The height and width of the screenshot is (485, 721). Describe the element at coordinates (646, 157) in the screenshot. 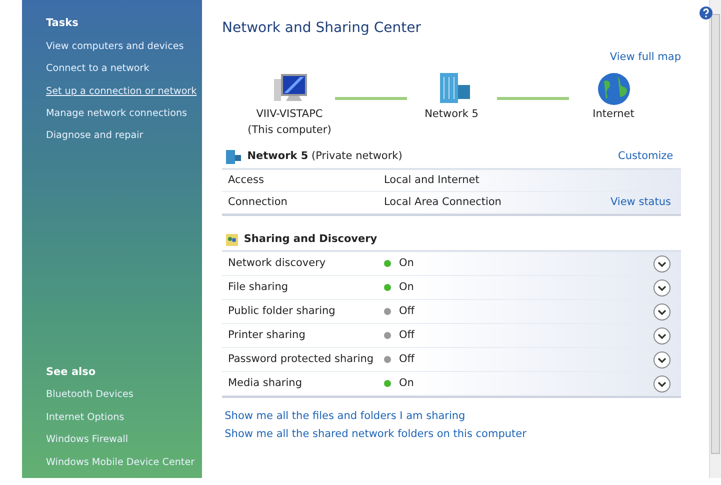

I see `customize-link: Customize` at that location.